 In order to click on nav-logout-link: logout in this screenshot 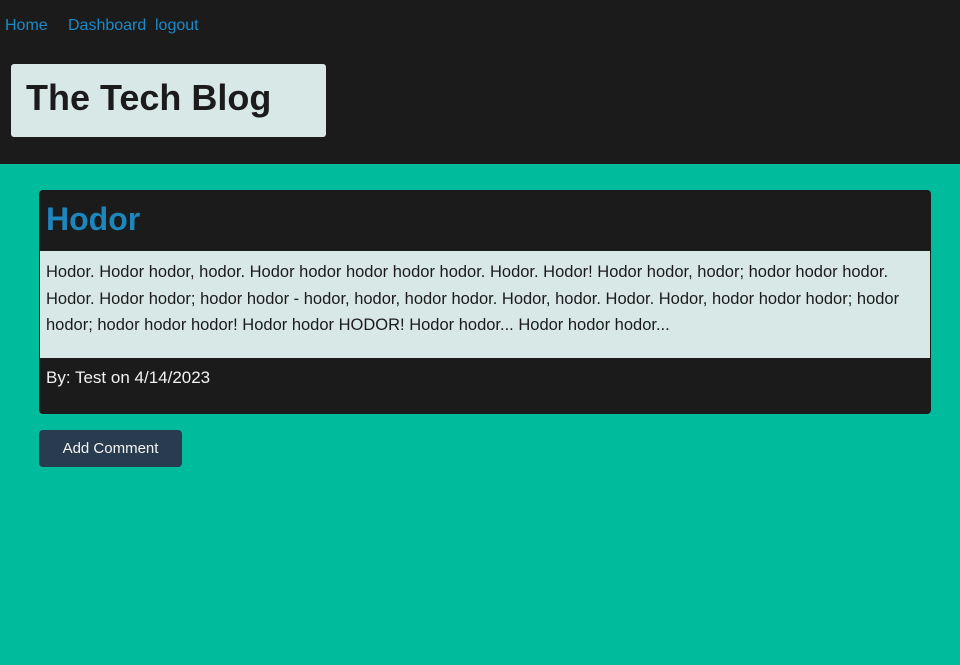, I will do `click(177, 26)`.